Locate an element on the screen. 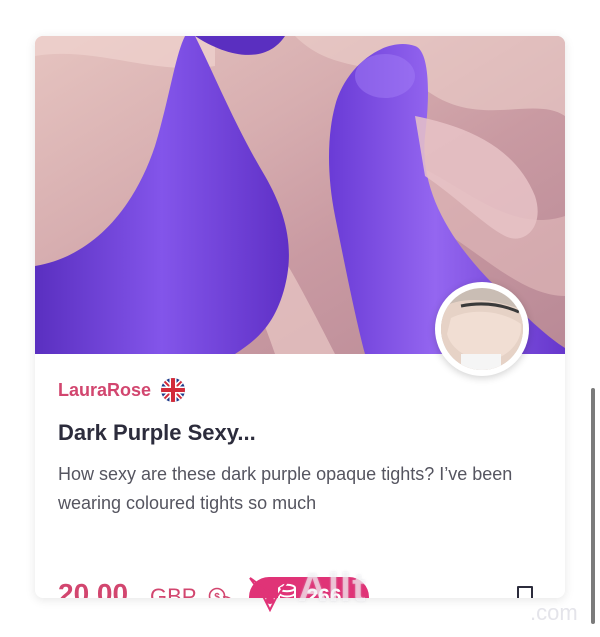  seller-avatar is located at coordinates (482, 329).